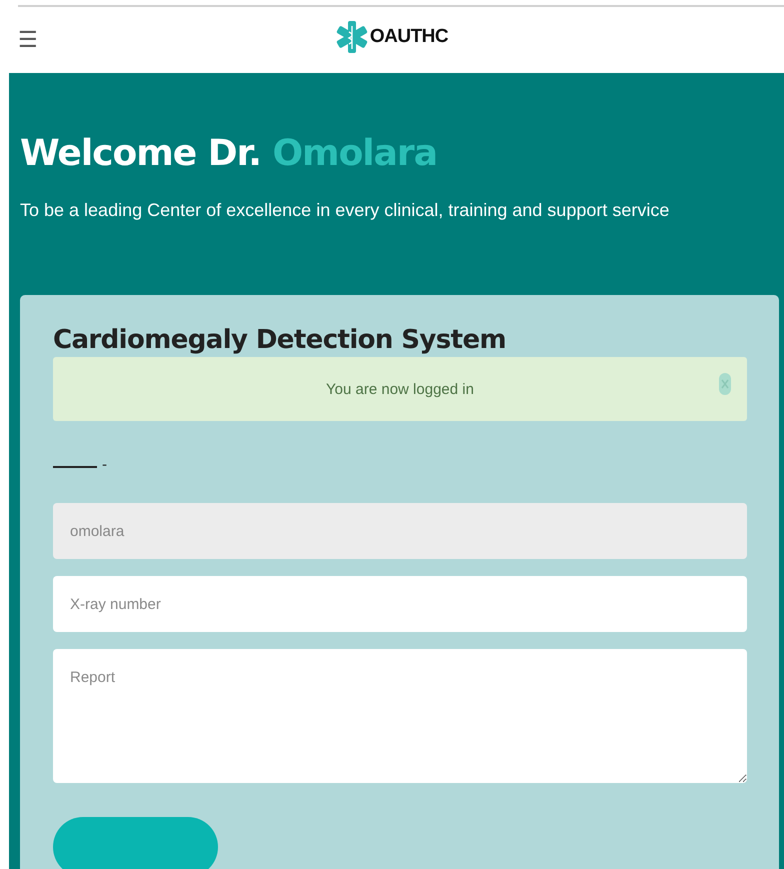 This screenshot has width=784, height=869. What do you see at coordinates (105, 465) in the screenshot?
I see `dash-text: -` at bounding box center [105, 465].